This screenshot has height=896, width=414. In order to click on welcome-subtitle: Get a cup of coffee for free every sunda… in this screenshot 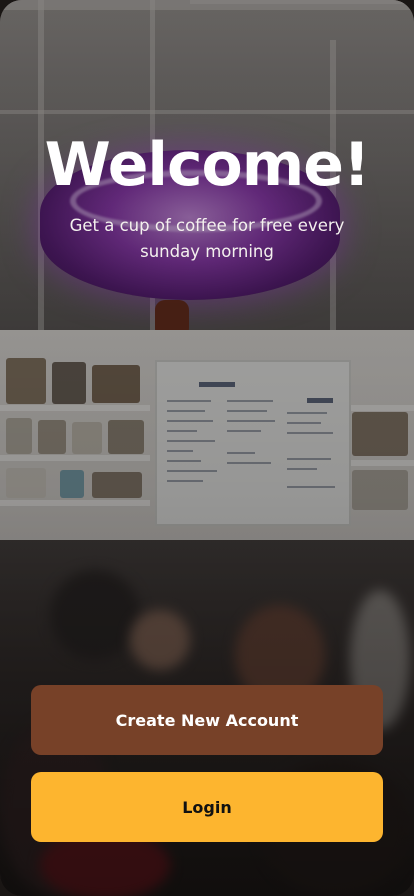, I will do `click(207, 238)`.